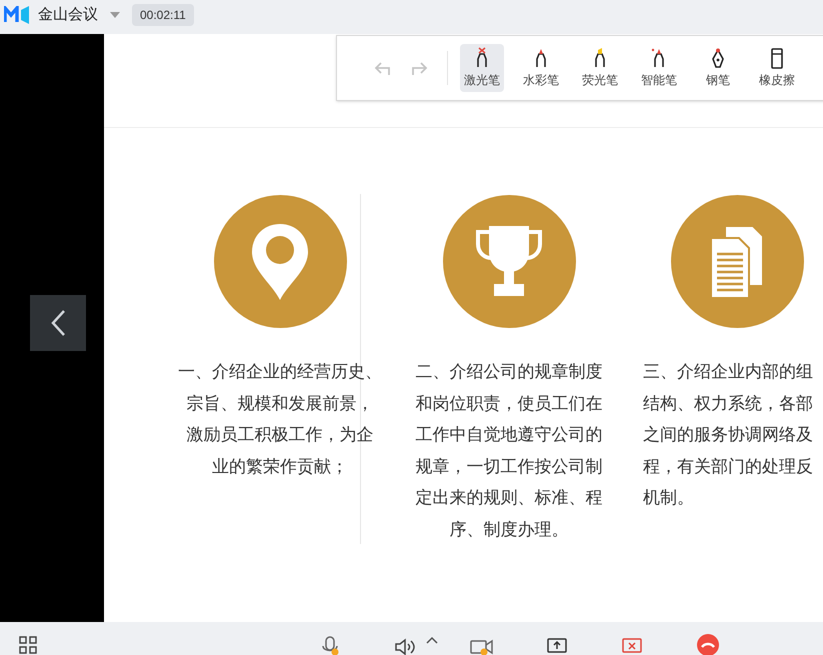 This screenshot has height=655, width=823. I want to click on chevron-left-icon, so click(58, 323).